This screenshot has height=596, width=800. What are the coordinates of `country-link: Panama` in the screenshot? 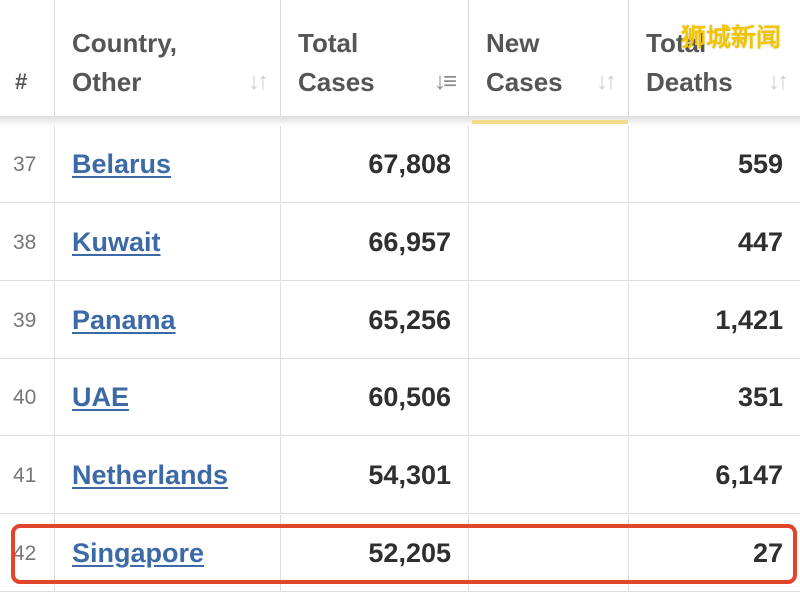 It's located at (124, 320).